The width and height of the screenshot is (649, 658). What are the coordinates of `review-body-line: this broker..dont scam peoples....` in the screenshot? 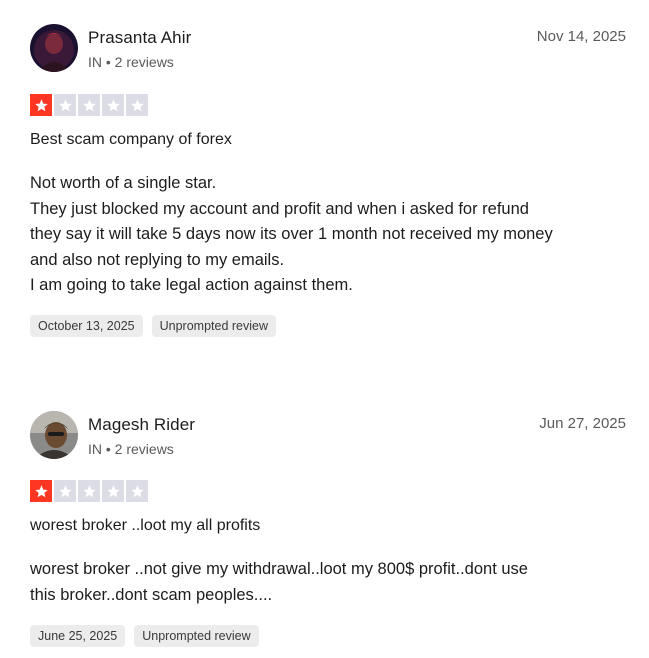 It's located at (151, 594).